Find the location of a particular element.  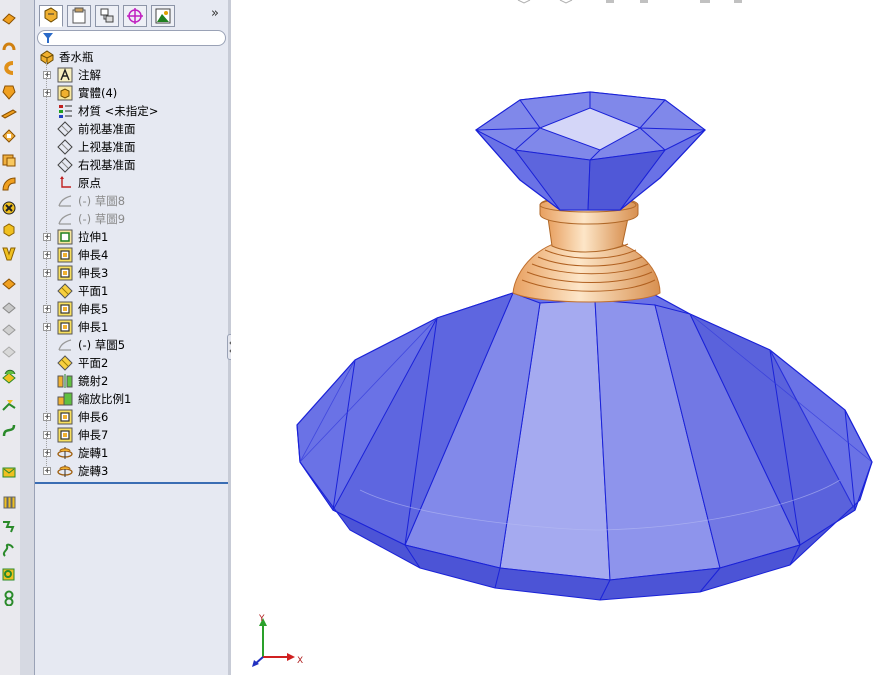

swept-boss-icon is located at coordinates (9, 68).